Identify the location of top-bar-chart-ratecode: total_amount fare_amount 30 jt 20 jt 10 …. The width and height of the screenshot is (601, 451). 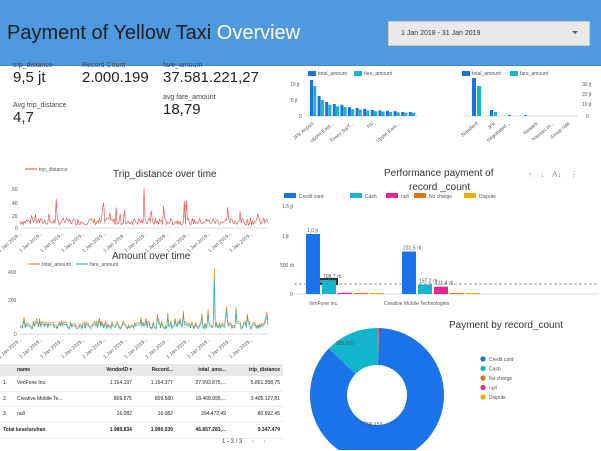
(519, 107).